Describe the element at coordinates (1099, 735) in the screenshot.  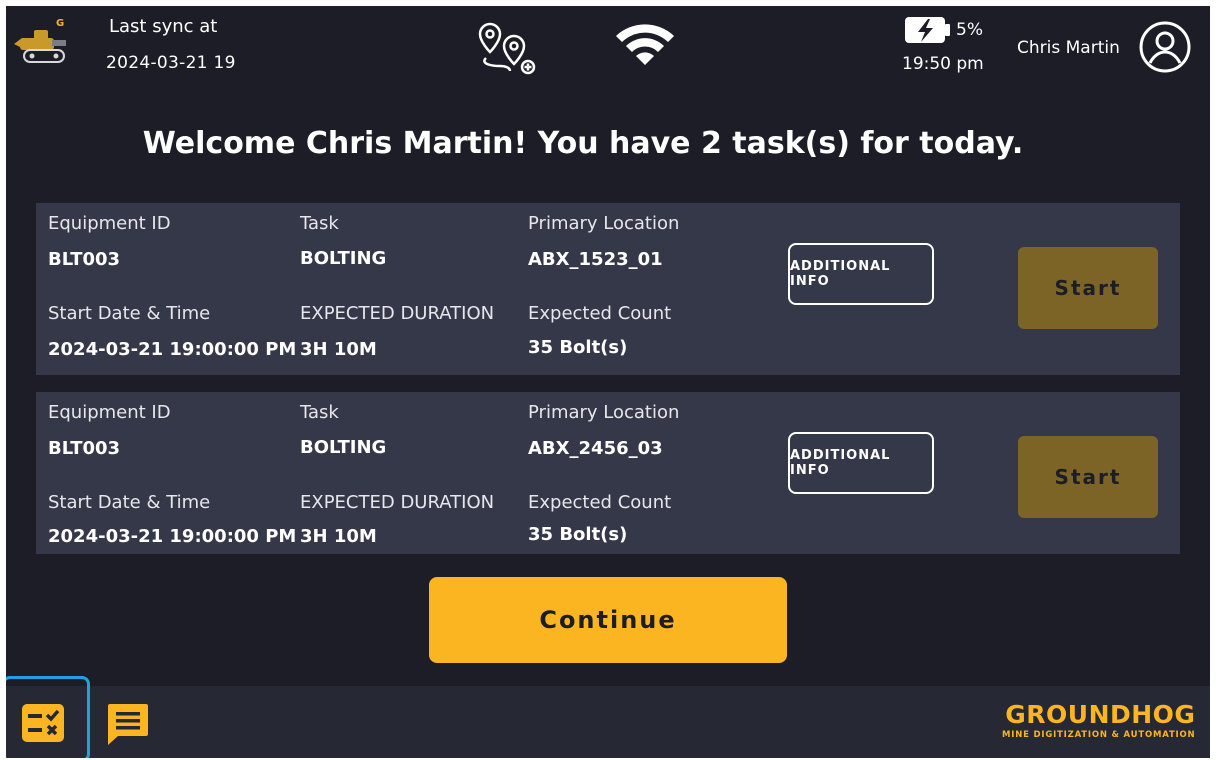
I see `brand-tagline: MINE DIGITIZATION & AUTOMATION` at that location.